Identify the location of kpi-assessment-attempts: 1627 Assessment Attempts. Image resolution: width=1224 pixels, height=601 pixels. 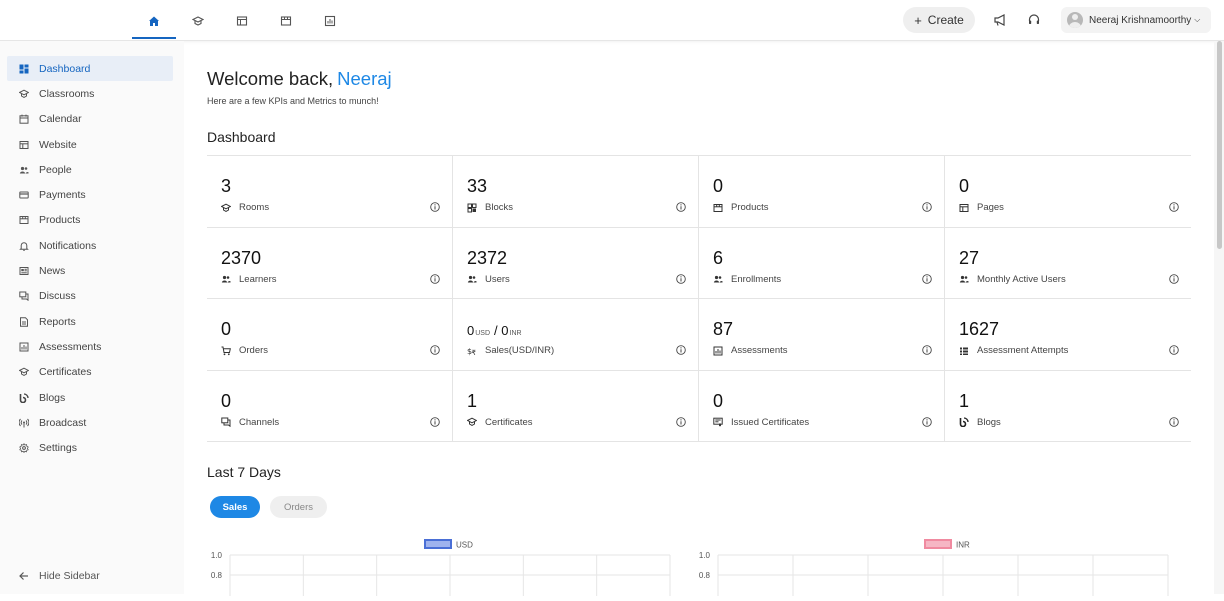
(1068, 335).